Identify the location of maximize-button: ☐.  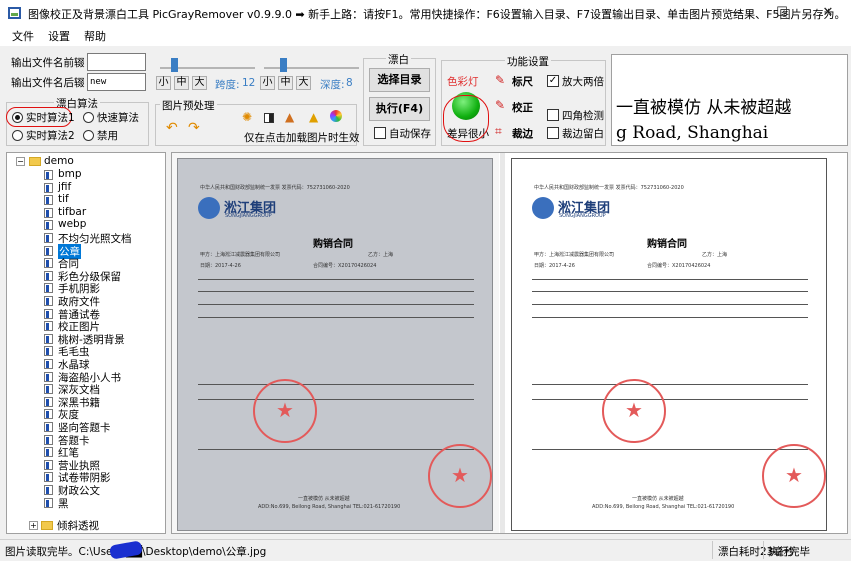
(782, 13).